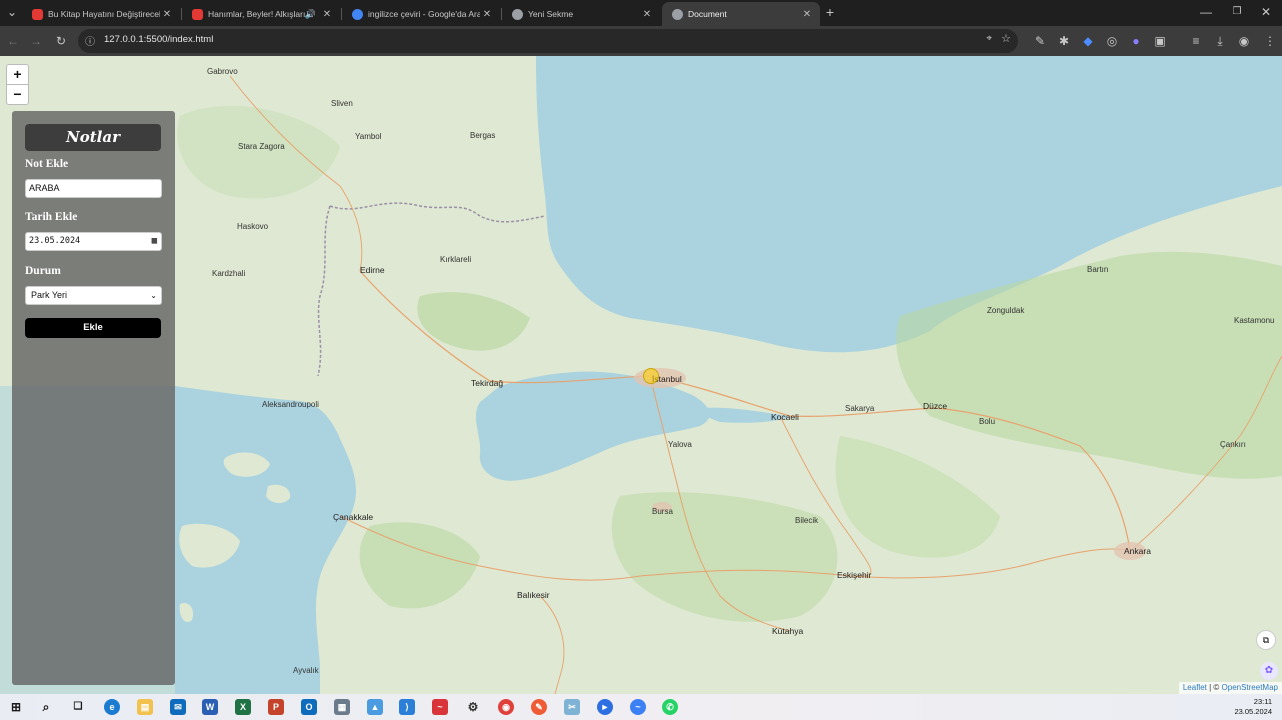 The image size is (1282, 720). I want to click on file-explorer-icon: ▤, so click(145, 707).